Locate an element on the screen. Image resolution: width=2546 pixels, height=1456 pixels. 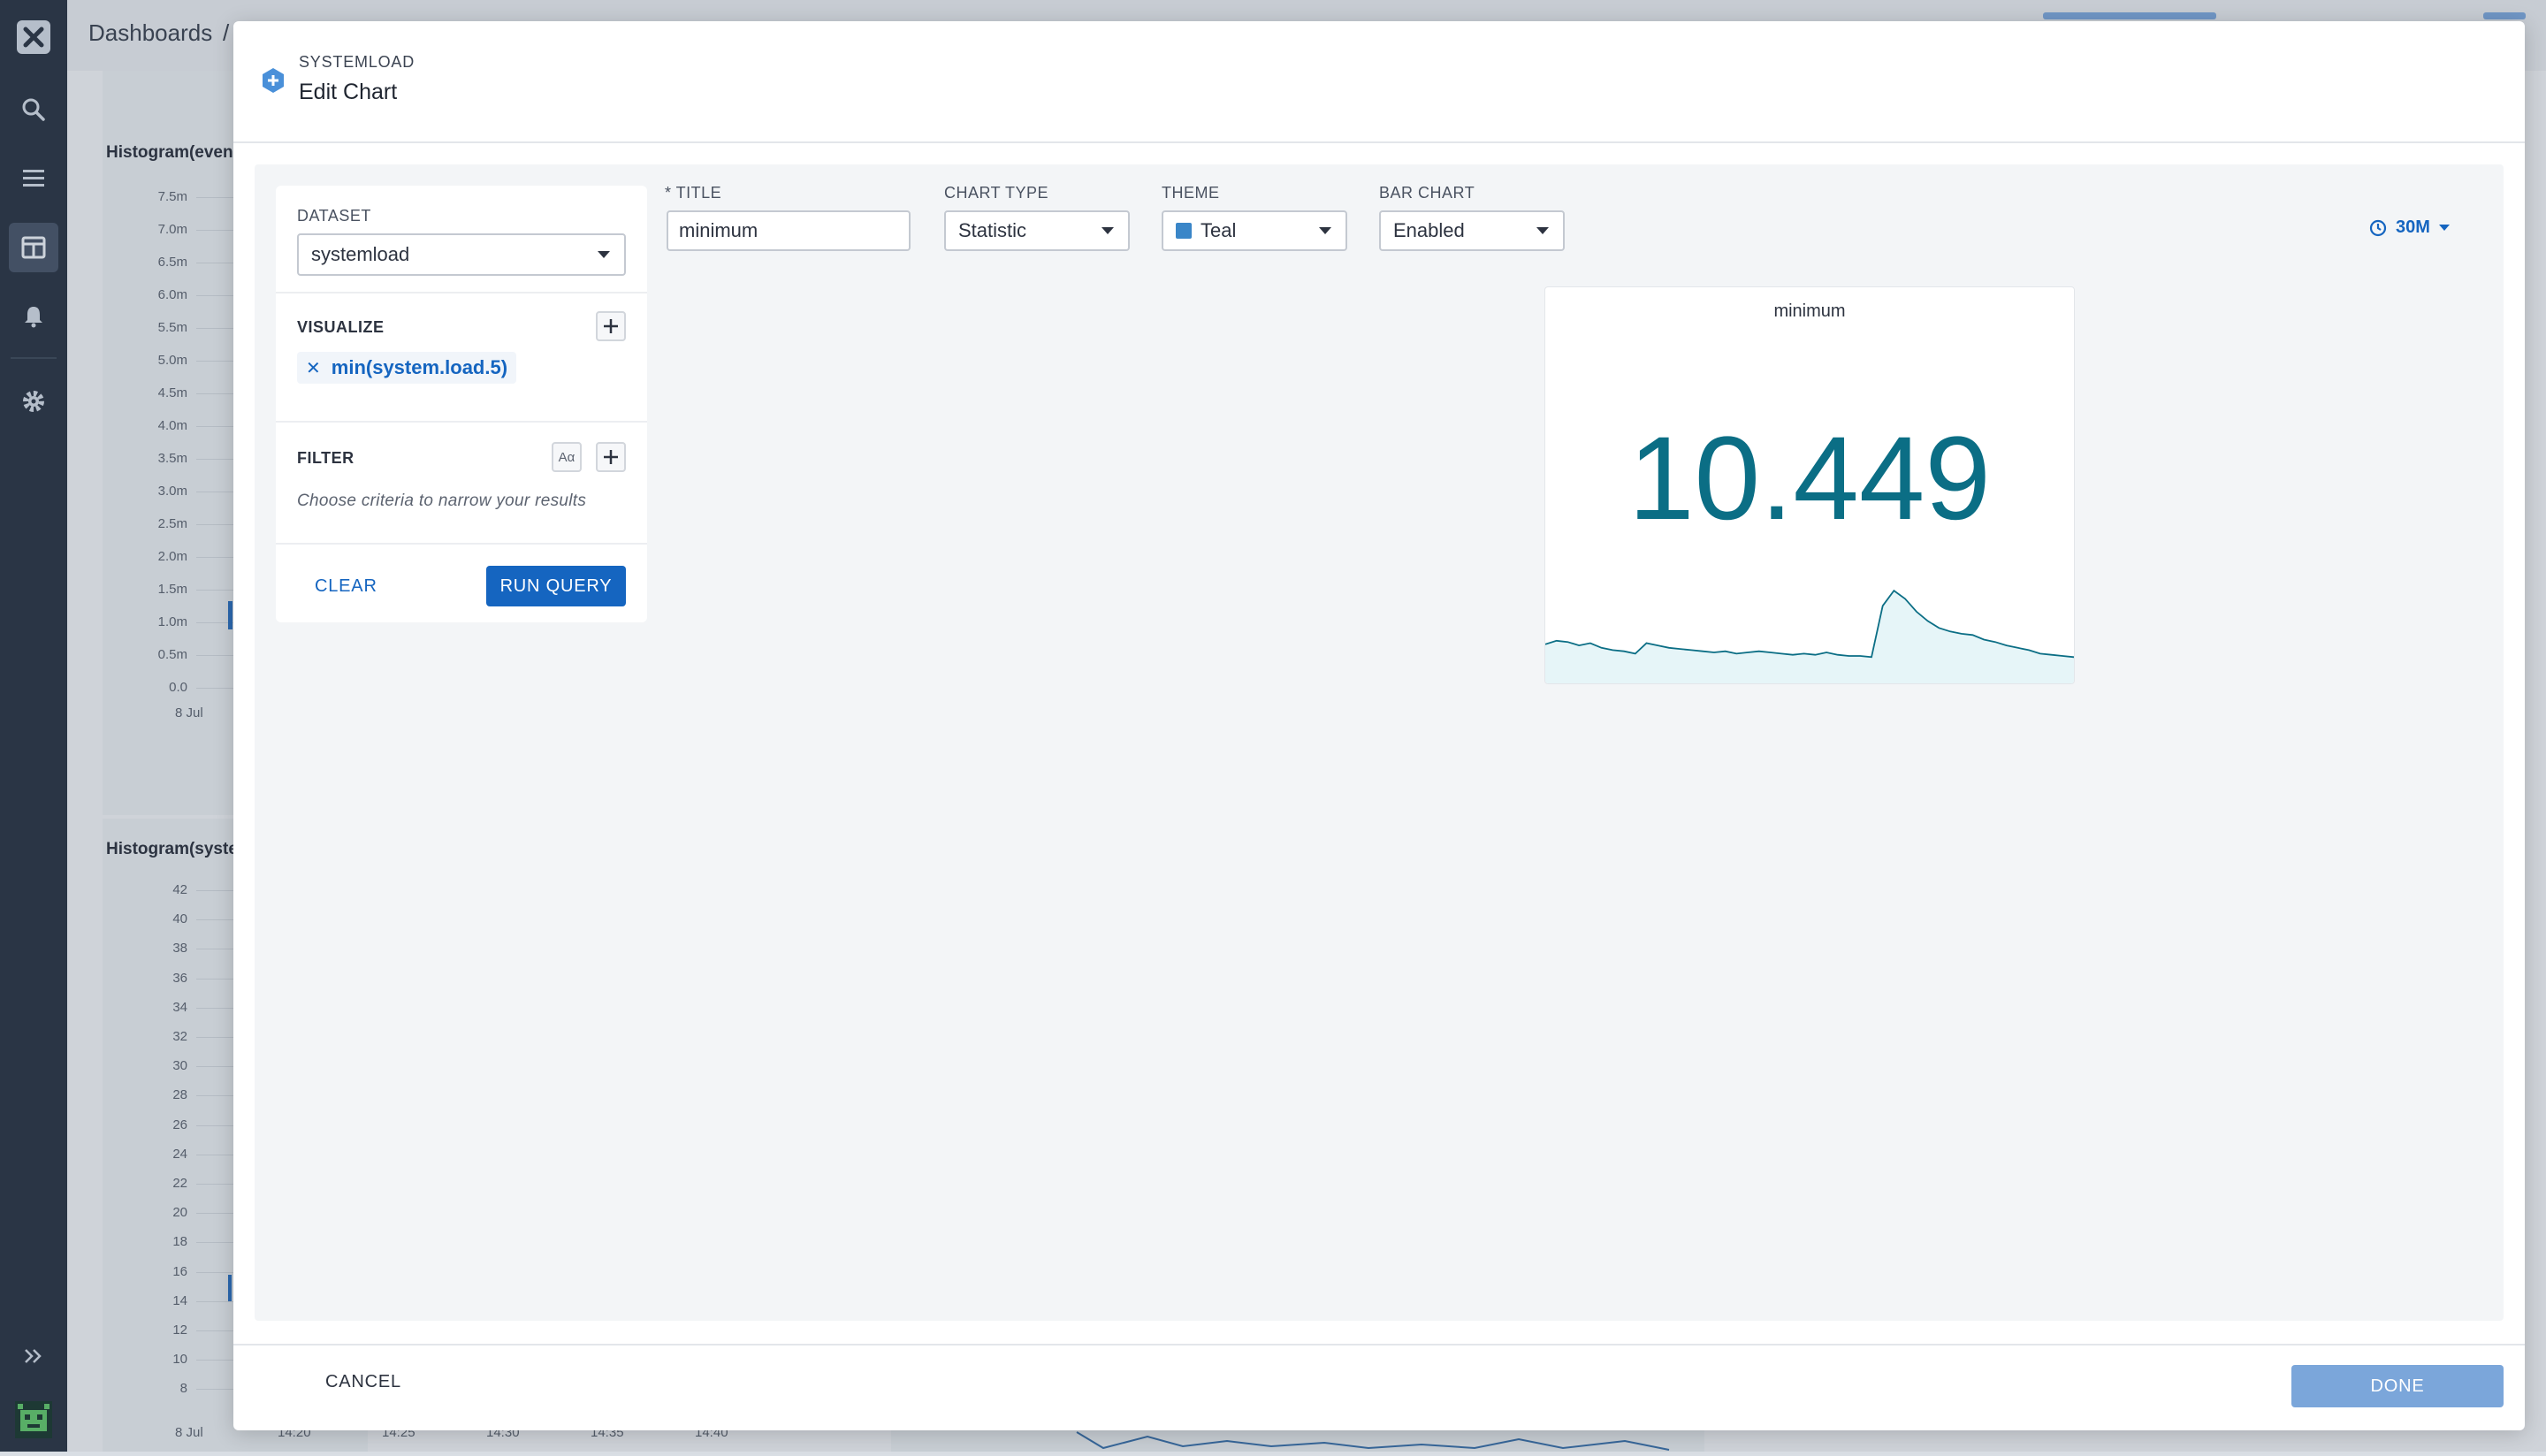
time-range-value: 30M is located at coordinates (2413, 227).